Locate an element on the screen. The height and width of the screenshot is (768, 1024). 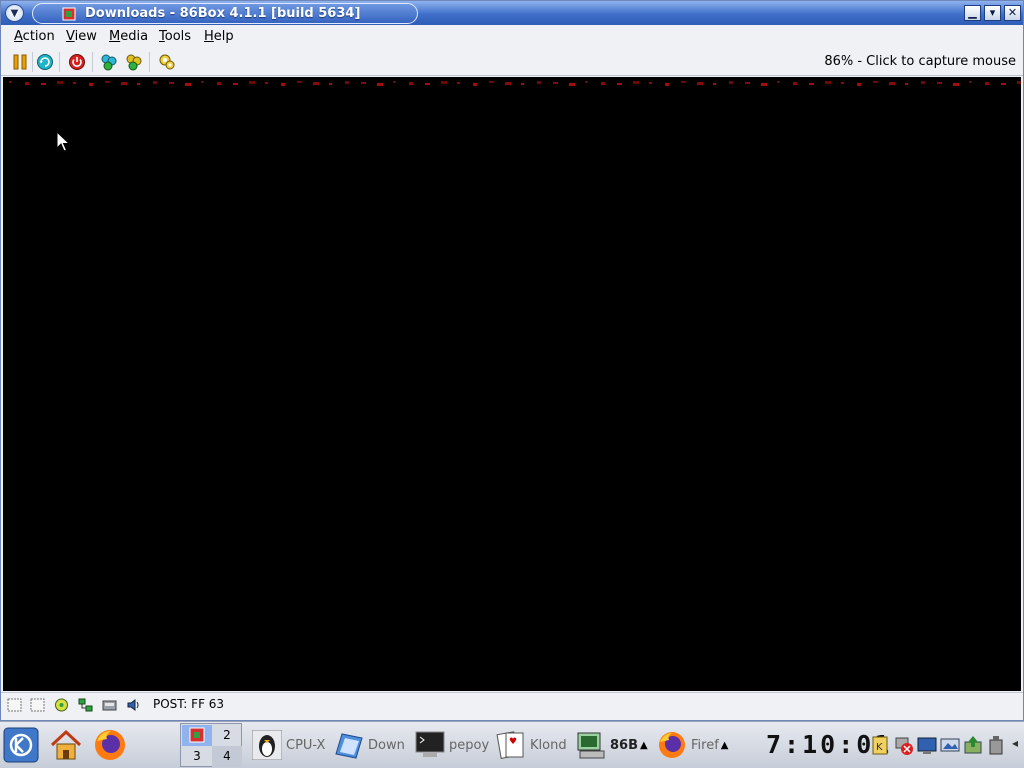
task-86box: 86B ▲ is located at coordinates (615, 745).